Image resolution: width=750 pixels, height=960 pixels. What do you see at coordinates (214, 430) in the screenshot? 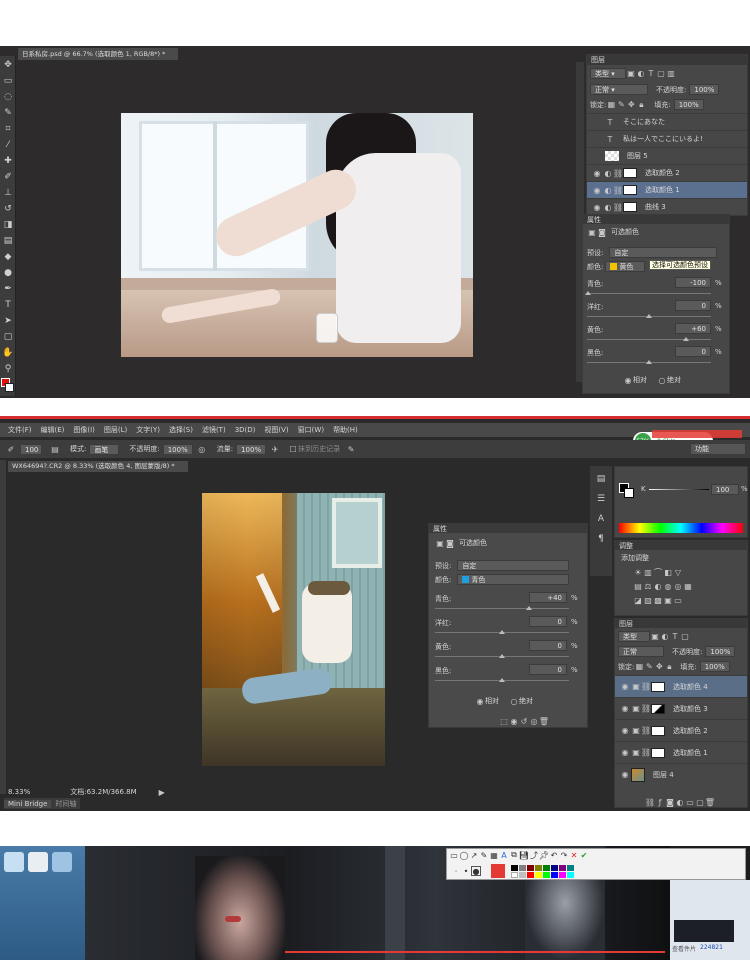
I see `menu-filter: 滤镜(T)` at bounding box center [214, 430].